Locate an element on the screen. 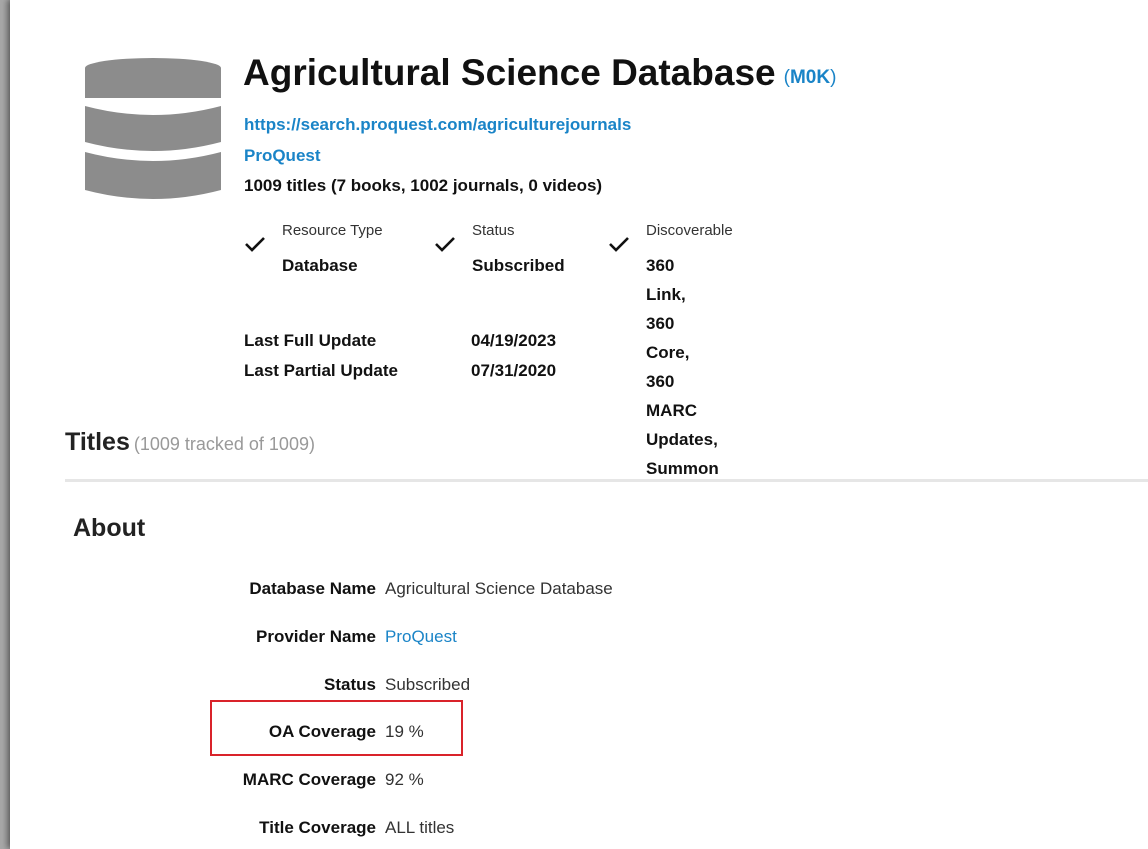  section-divider is located at coordinates (606, 480).